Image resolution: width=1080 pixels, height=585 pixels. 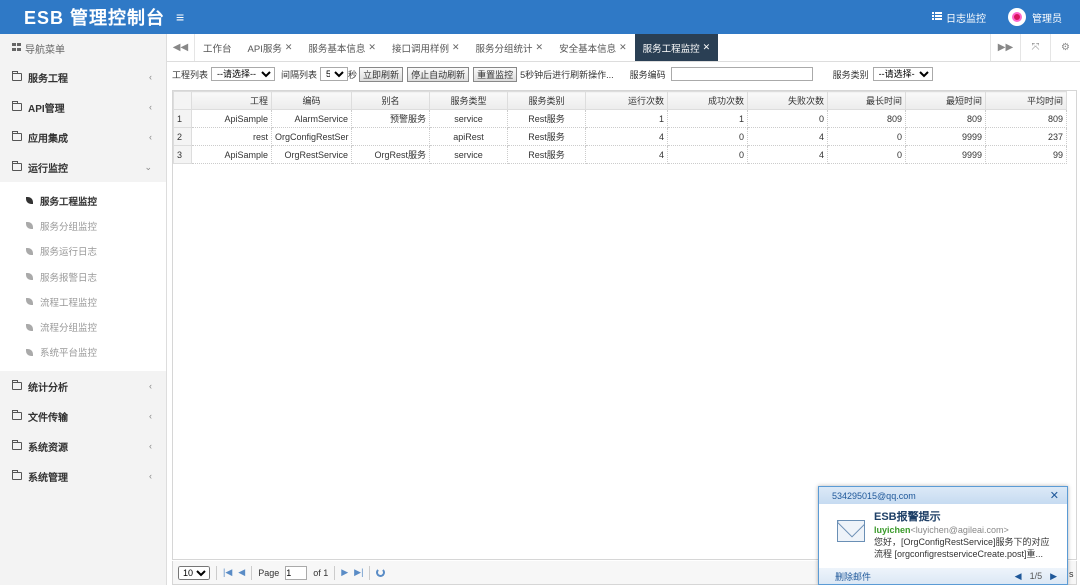 I want to click on cell-category: Rest服务, so click(x=546, y=118).